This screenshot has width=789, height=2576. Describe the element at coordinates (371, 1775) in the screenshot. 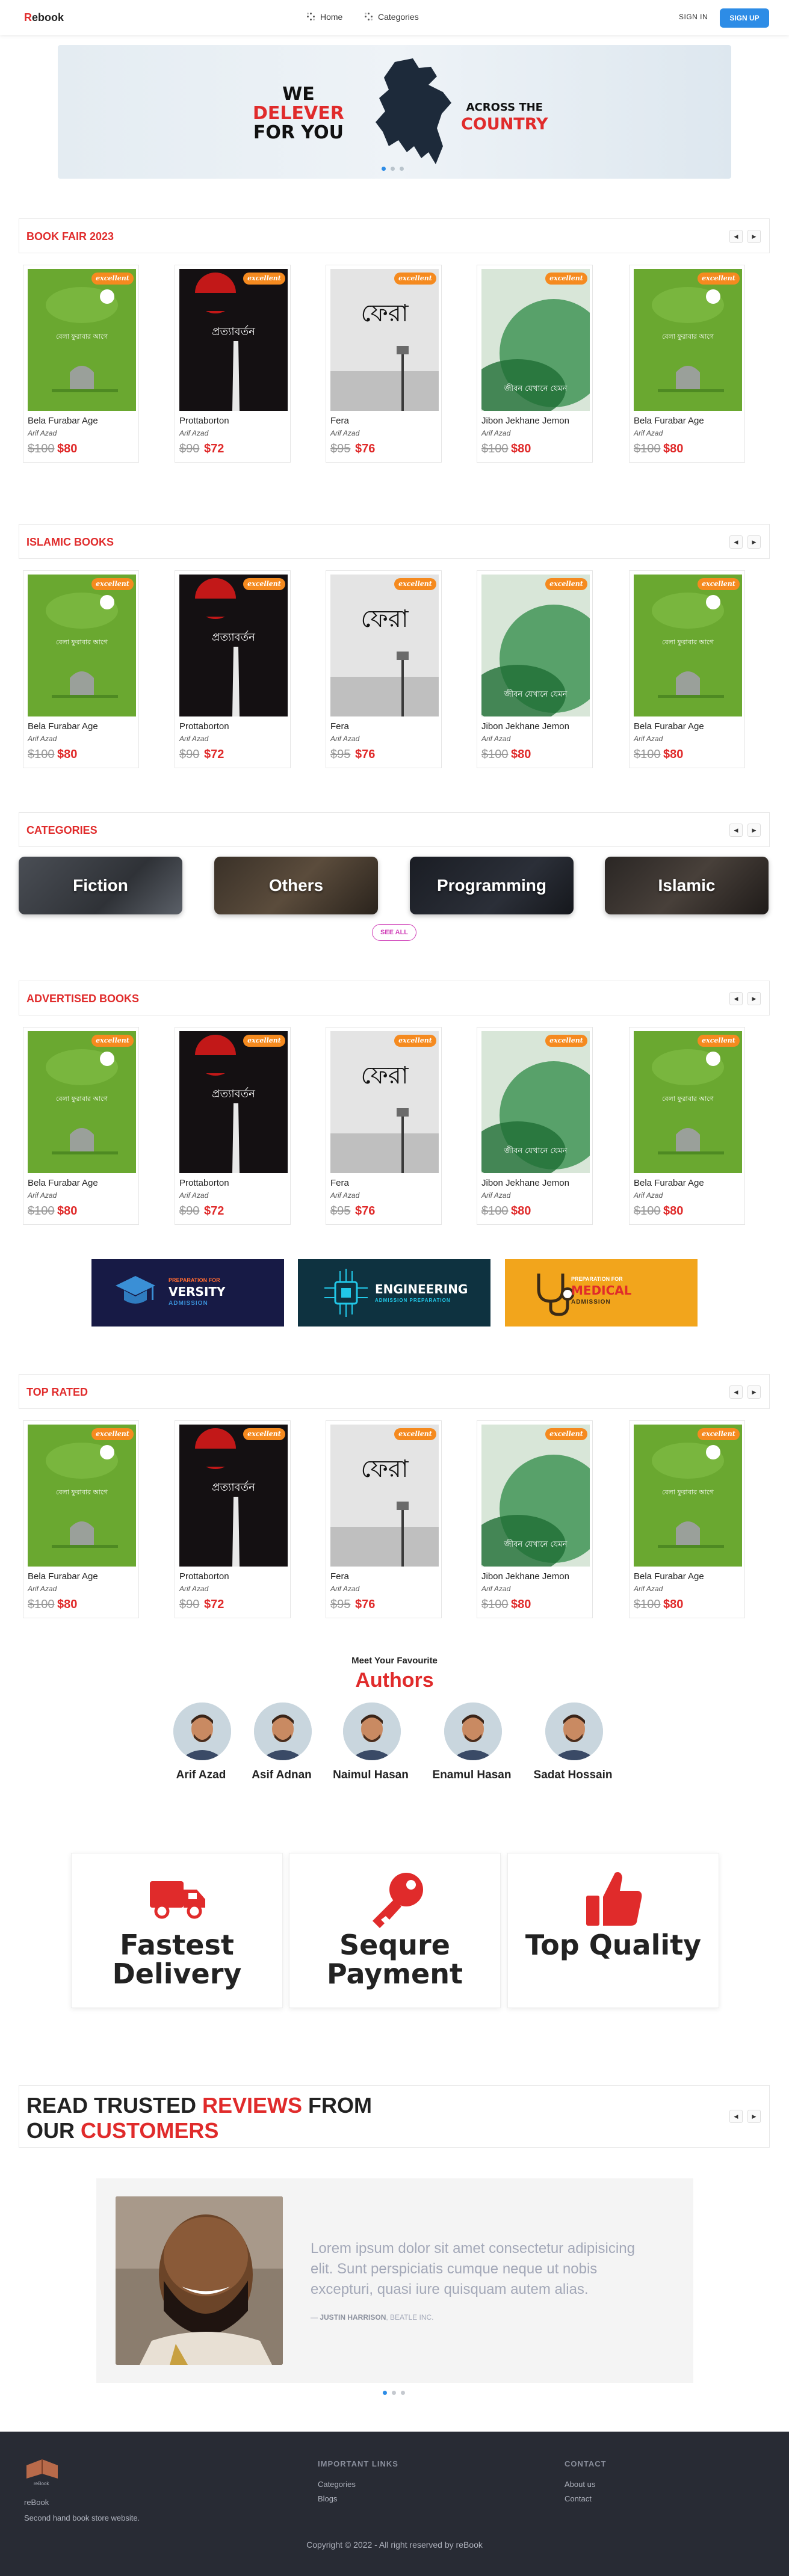

I see `author-name: Naimul Hasan` at that location.